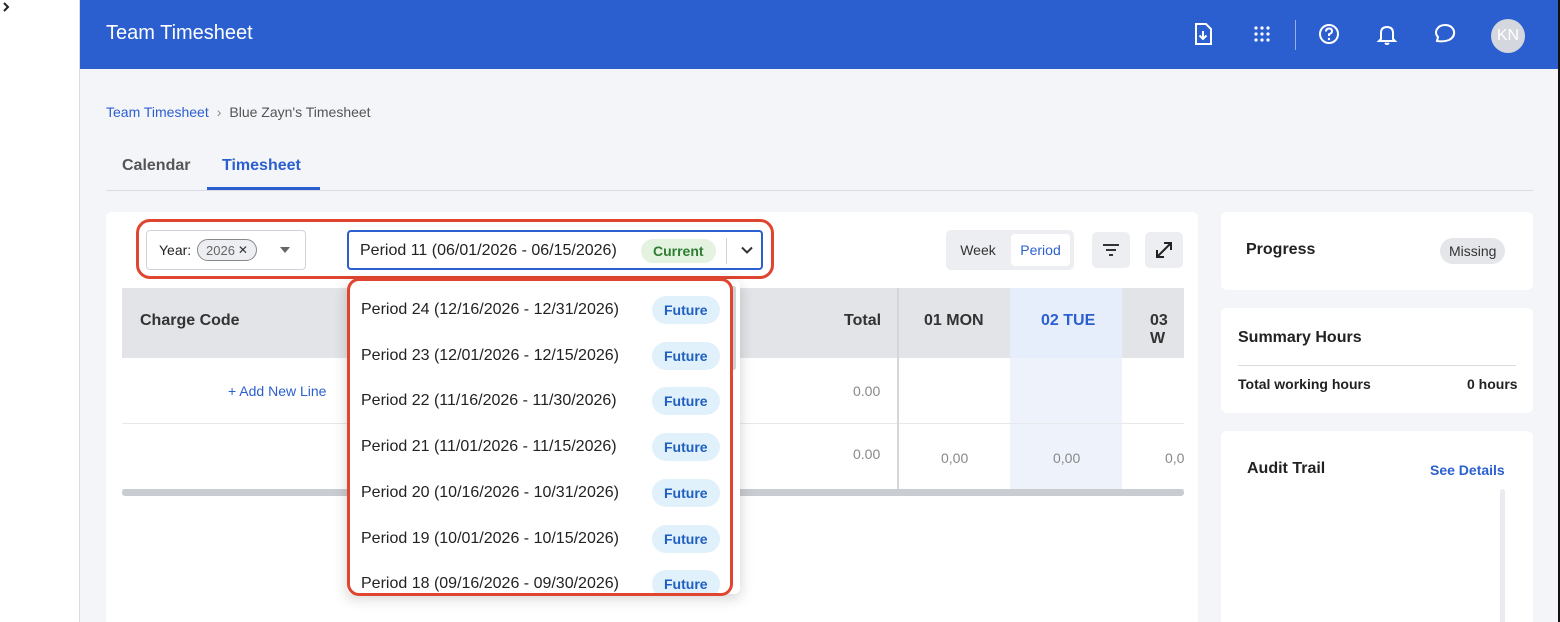 The height and width of the screenshot is (622, 1560). Describe the element at coordinates (819, 34) in the screenshot. I see `top-header: Team Timesheet KN` at that location.